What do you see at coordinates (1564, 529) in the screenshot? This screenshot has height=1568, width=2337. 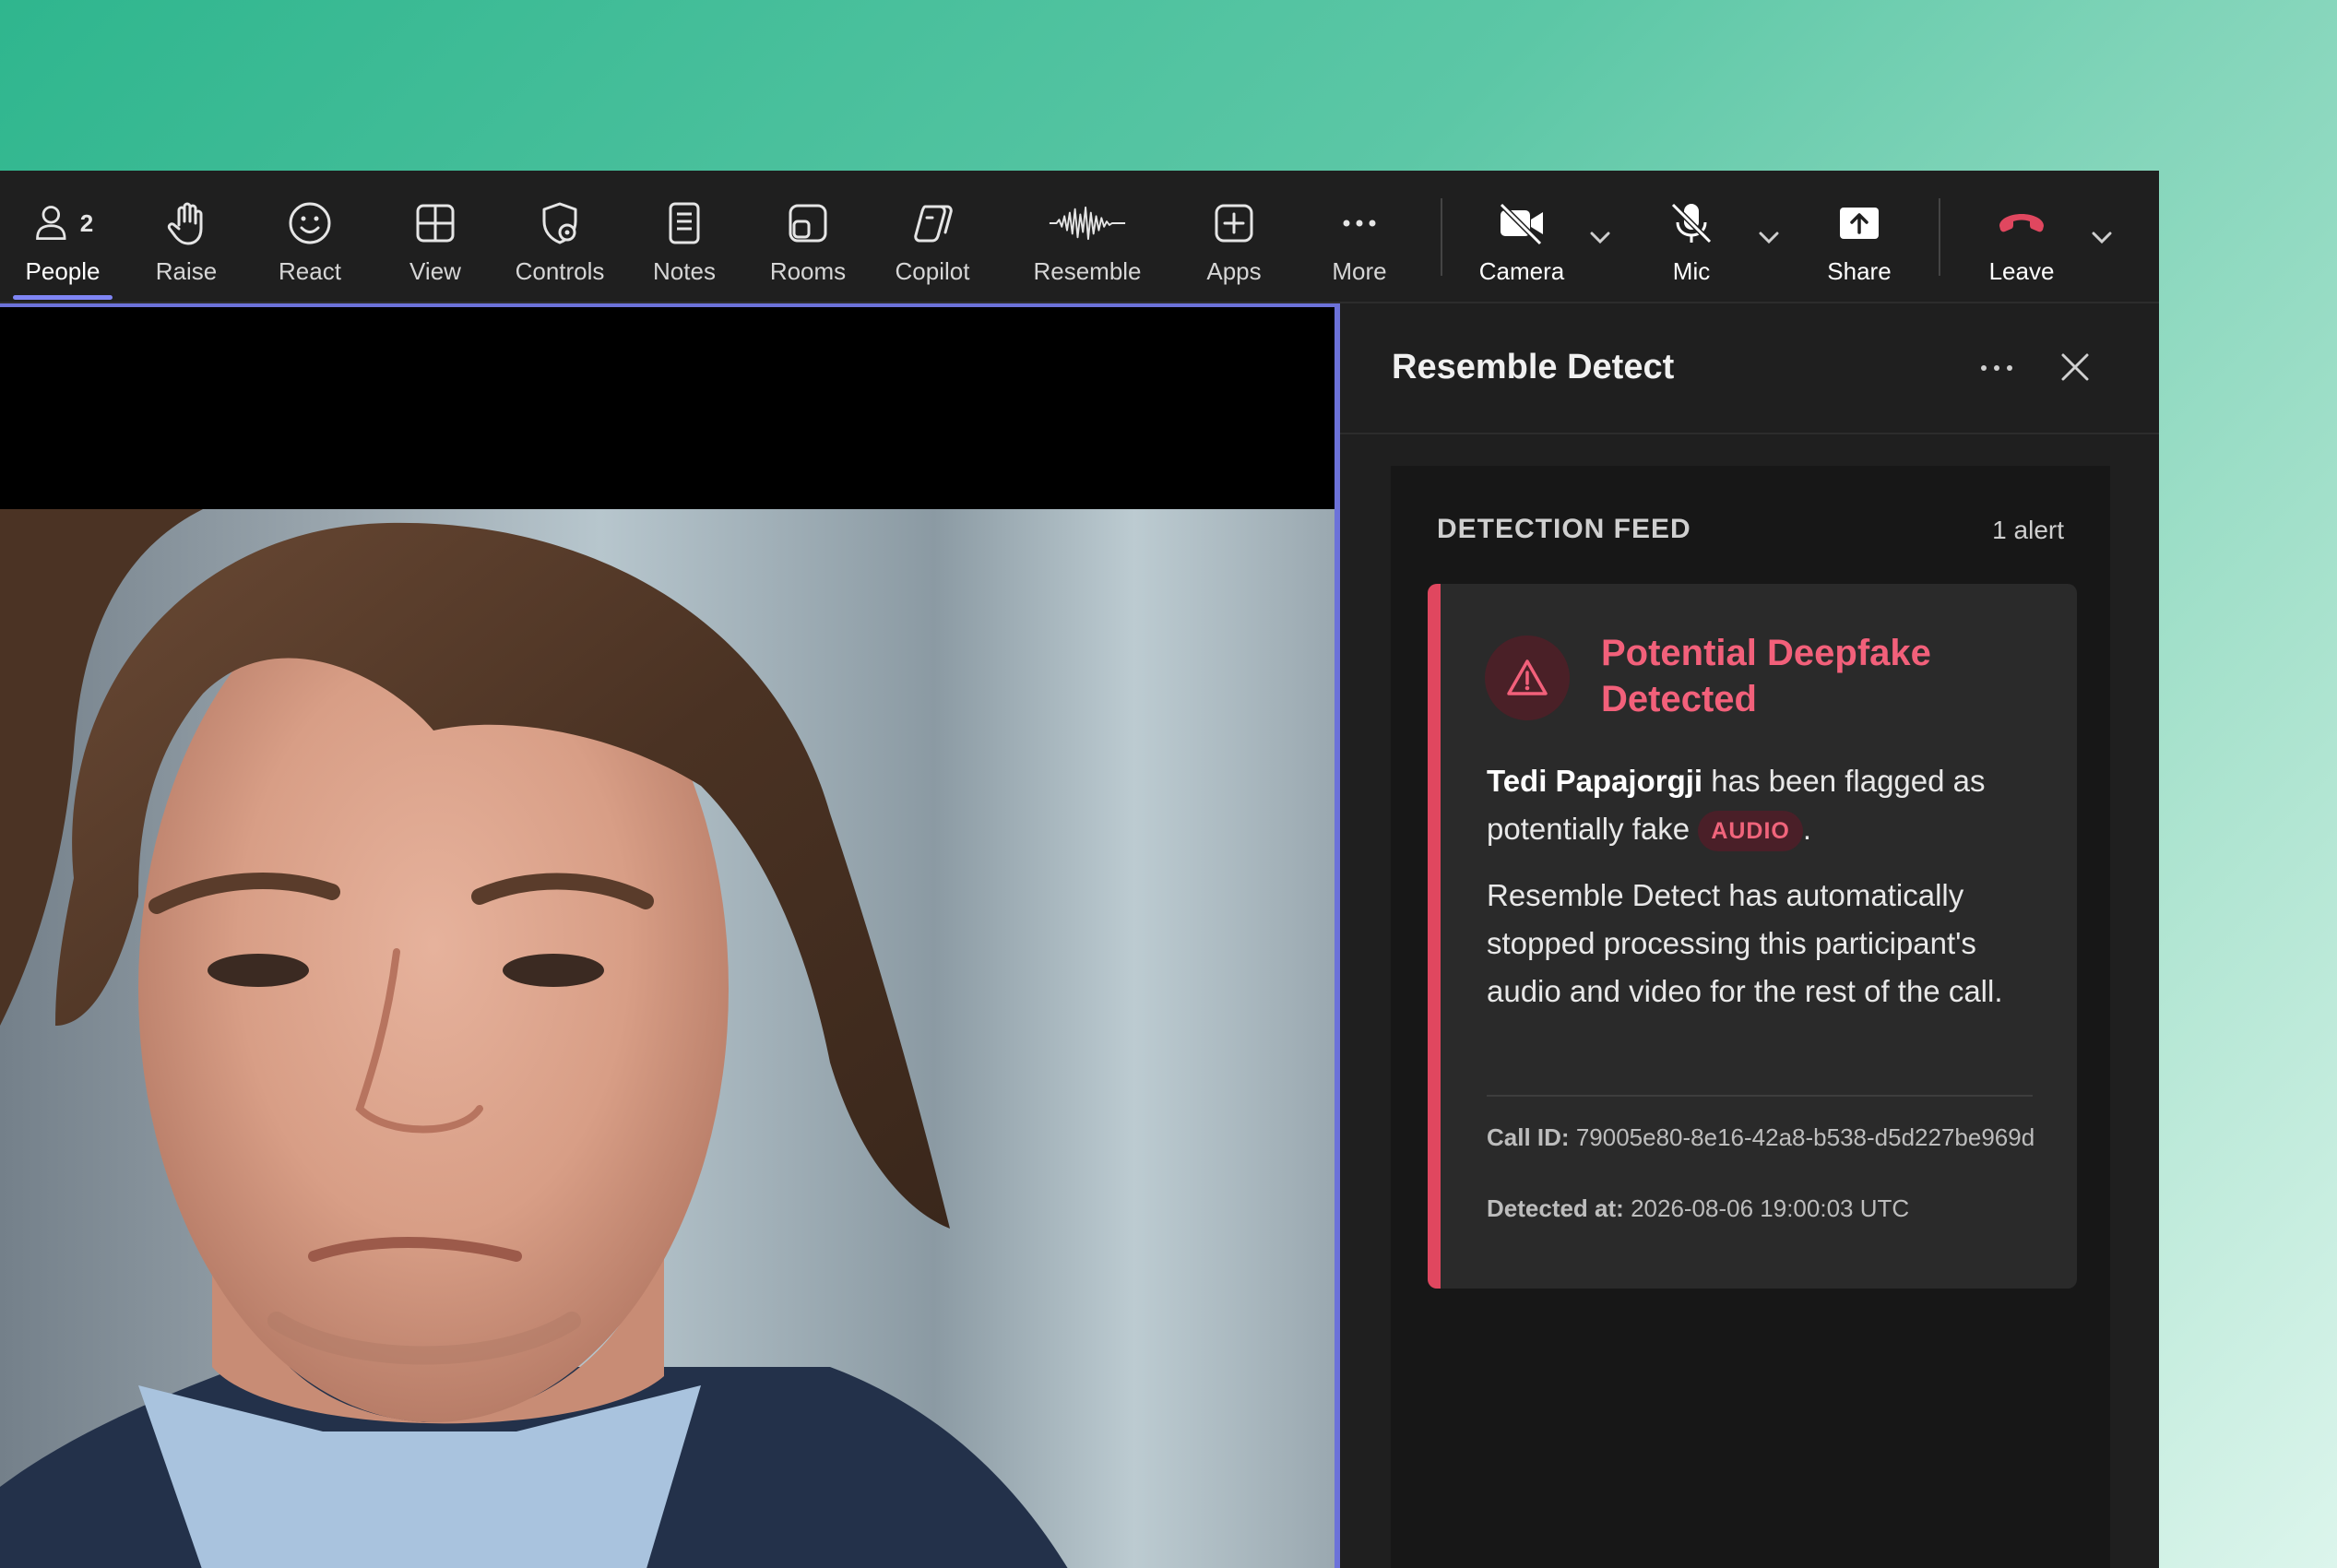 I see `feed-title: DETECTION FEED` at bounding box center [1564, 529].